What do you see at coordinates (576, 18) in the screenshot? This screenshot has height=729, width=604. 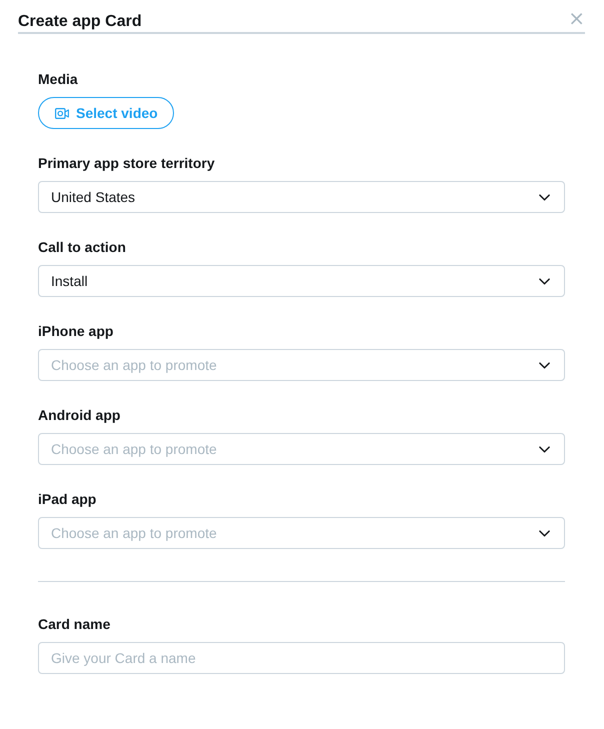 I see `close-button: ×` at bounding box center [576, 18].